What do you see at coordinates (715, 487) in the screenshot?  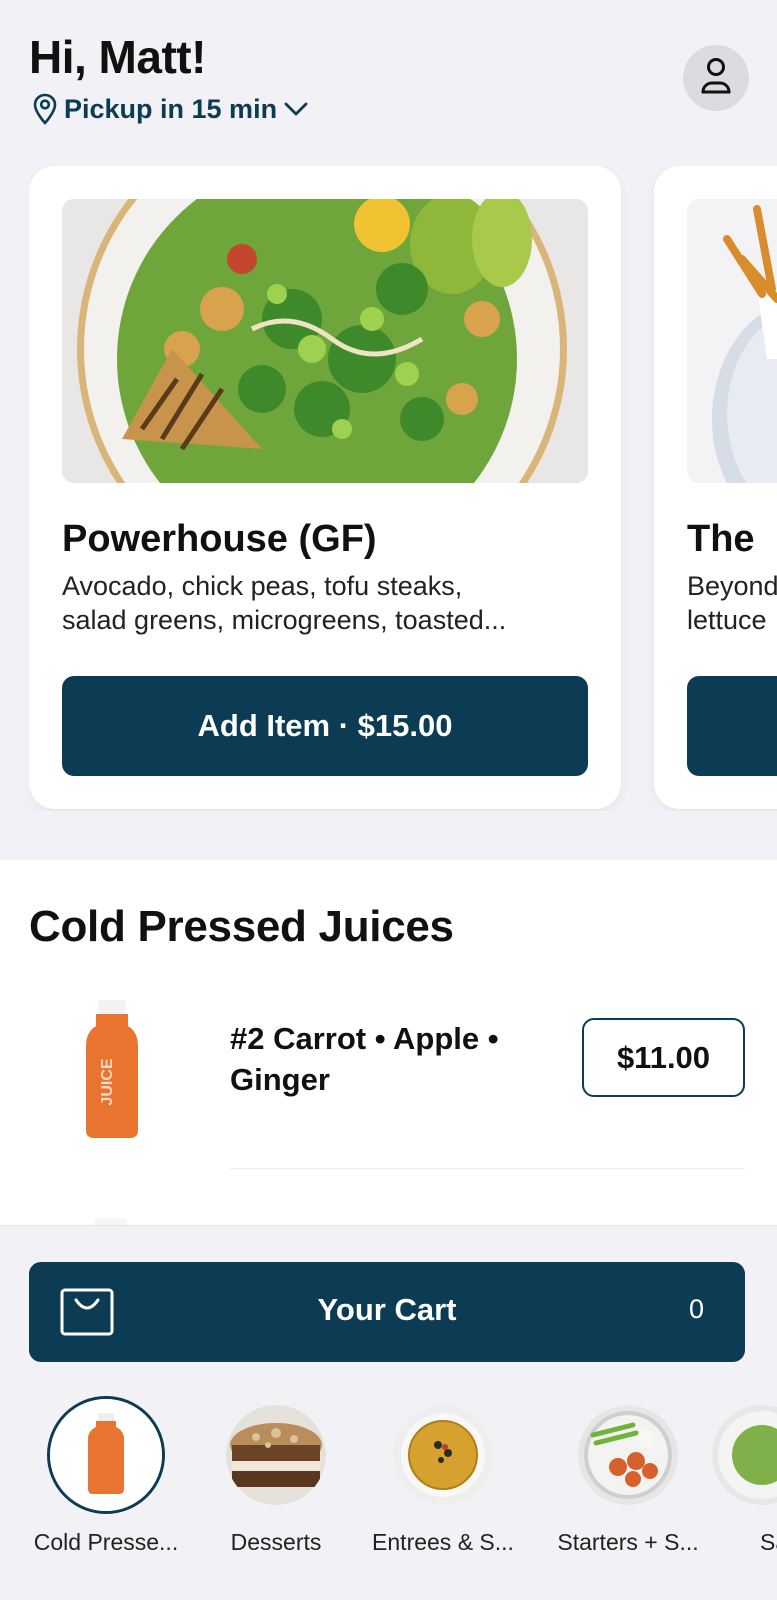 I see `featured-card-peek: The Beyond lettuce` at bounding box center [715, 487].